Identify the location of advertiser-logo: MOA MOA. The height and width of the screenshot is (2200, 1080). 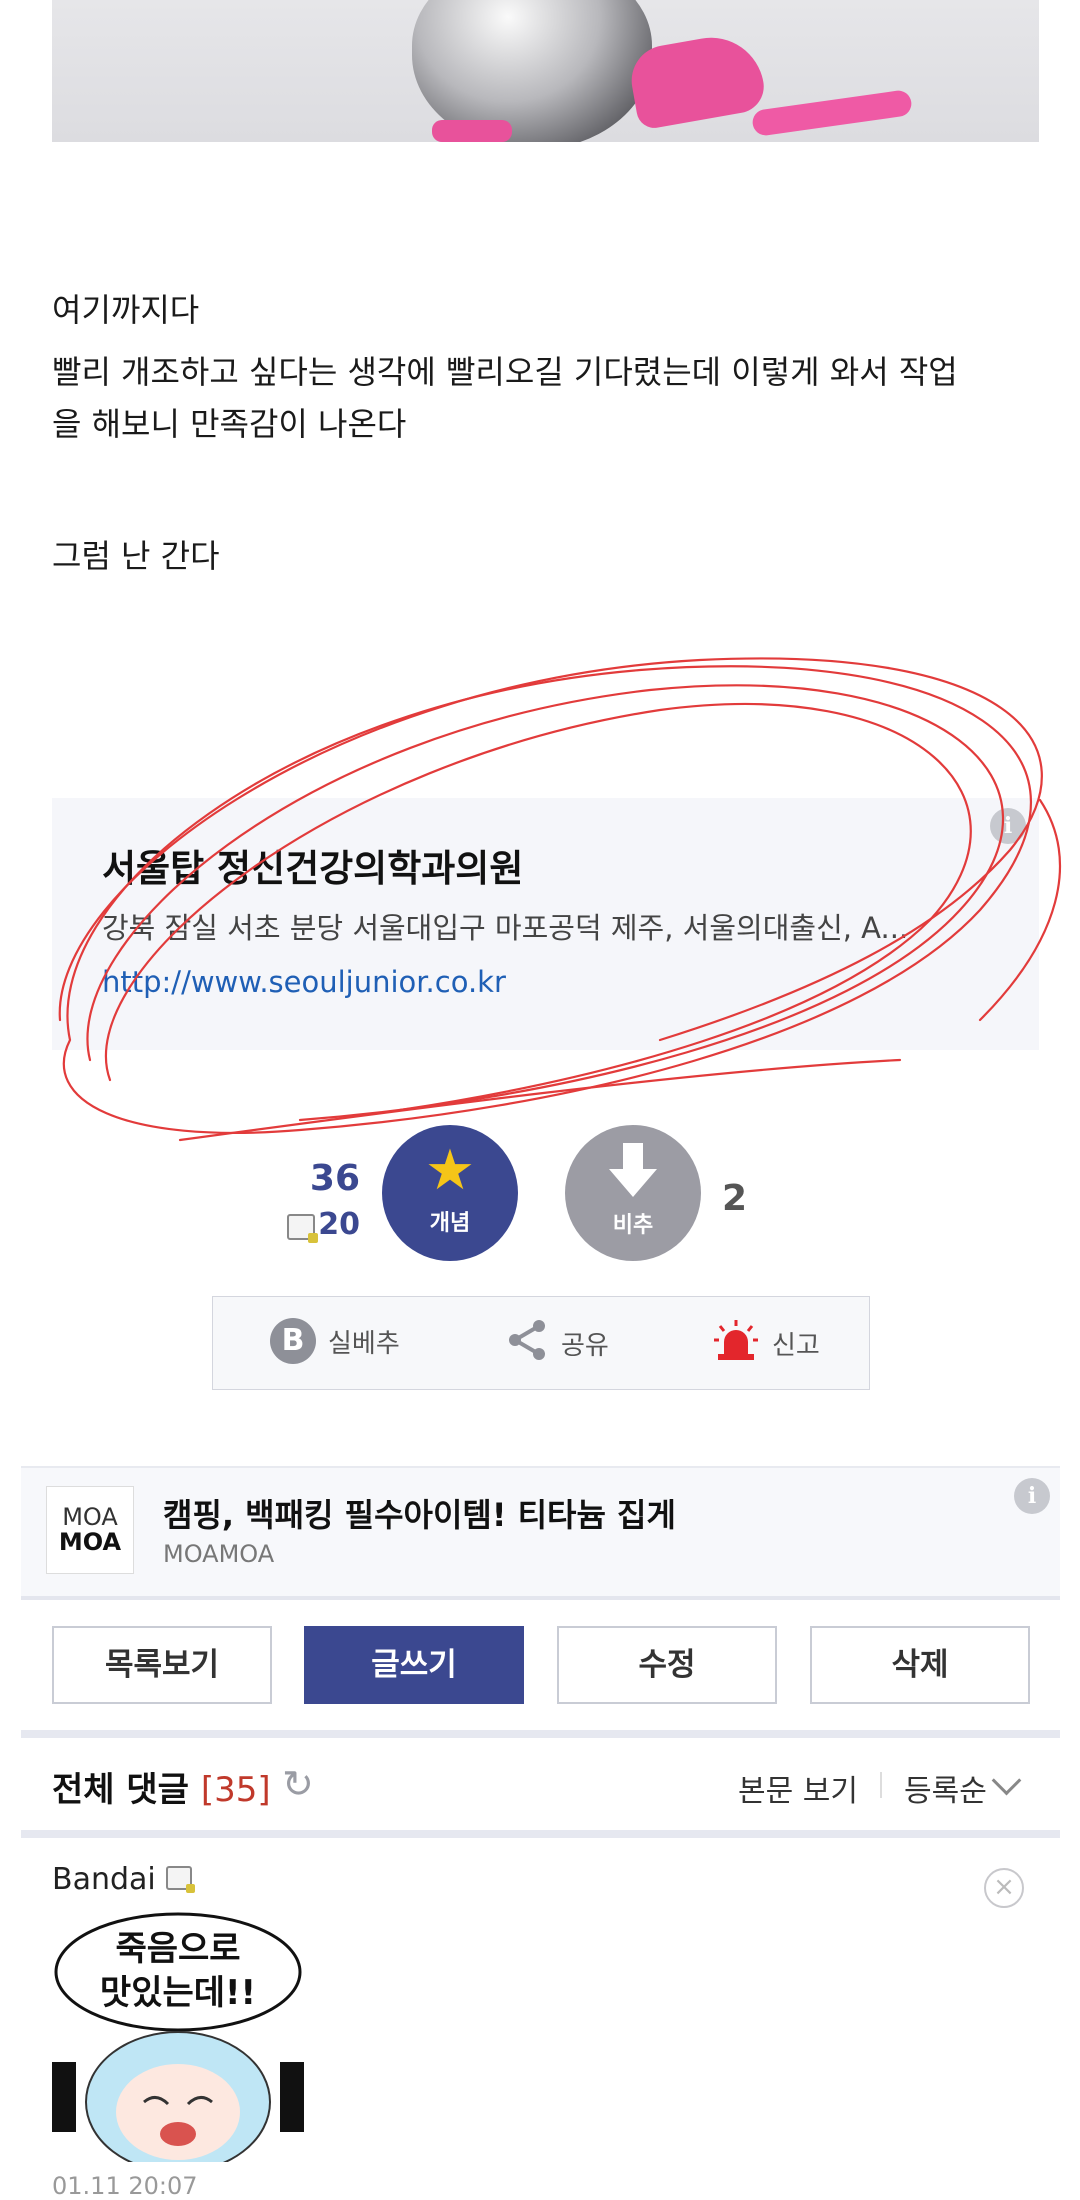
(90, 1530).